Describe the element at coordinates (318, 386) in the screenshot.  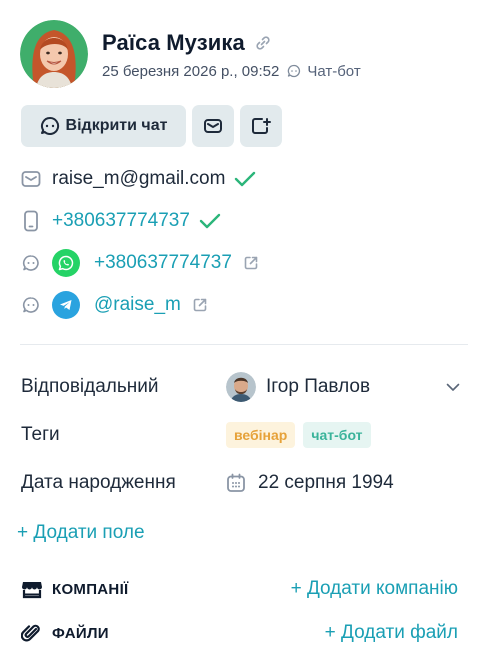
I see `responsible-value: Ігор Павлов` at that location.